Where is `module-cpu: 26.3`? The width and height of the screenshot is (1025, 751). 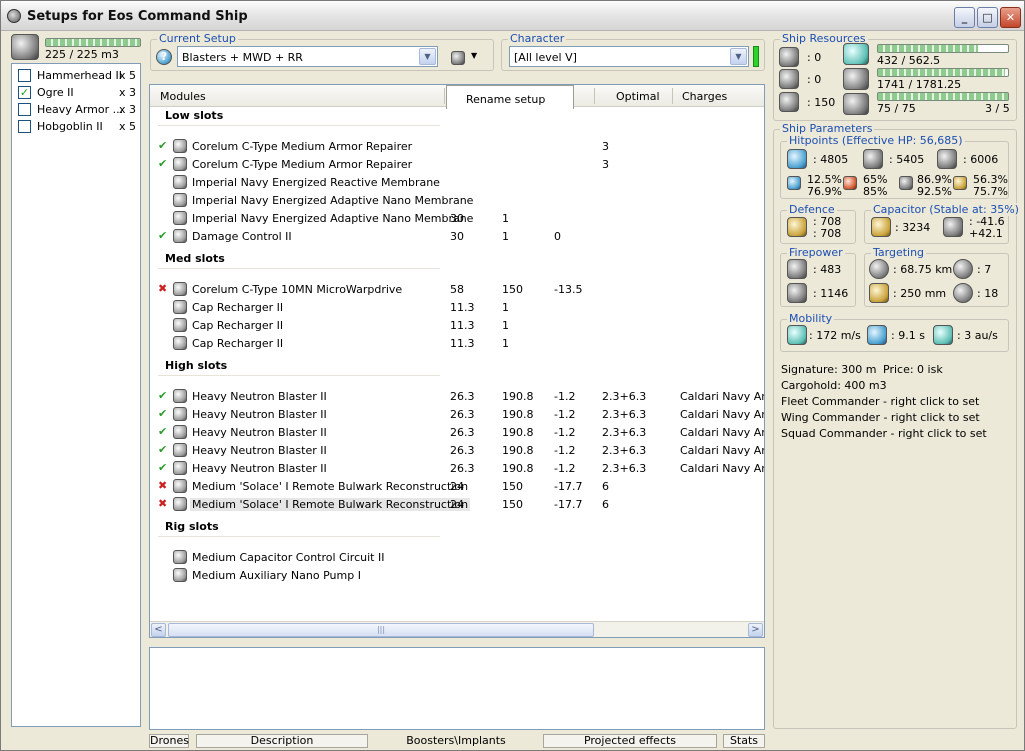
module-cpu: 26.3 is located at coordinates (462, 432).